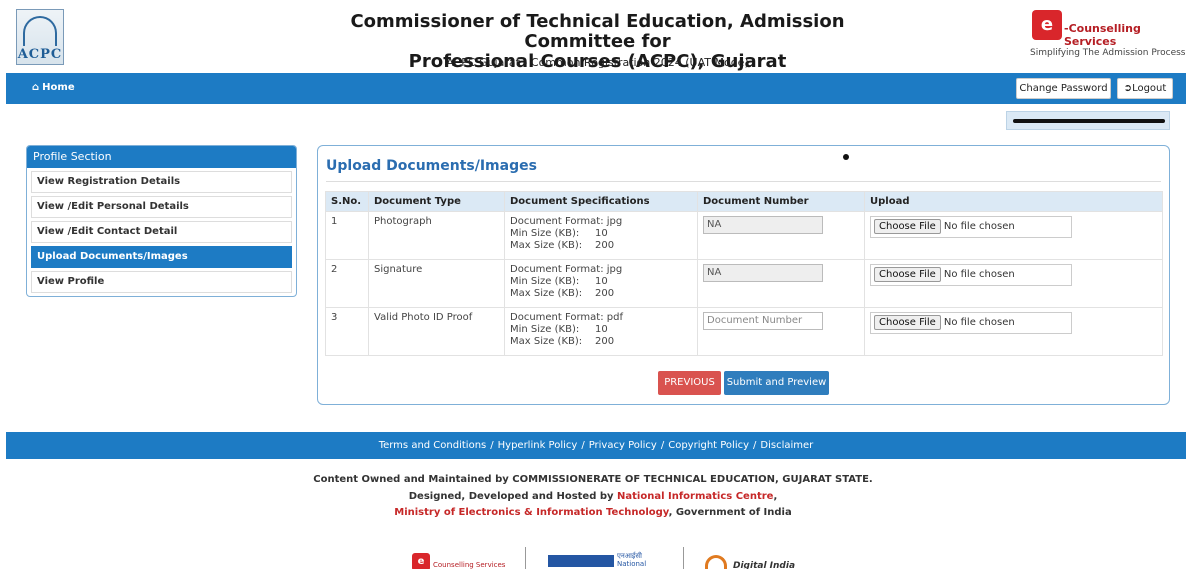 The image size is (1186, 569). What do you see at coordinates (161, 257) in the screenshot?
I see `sidebar-item-upload-documents: Upload Documents/Images` at bounding box center [161, 257].